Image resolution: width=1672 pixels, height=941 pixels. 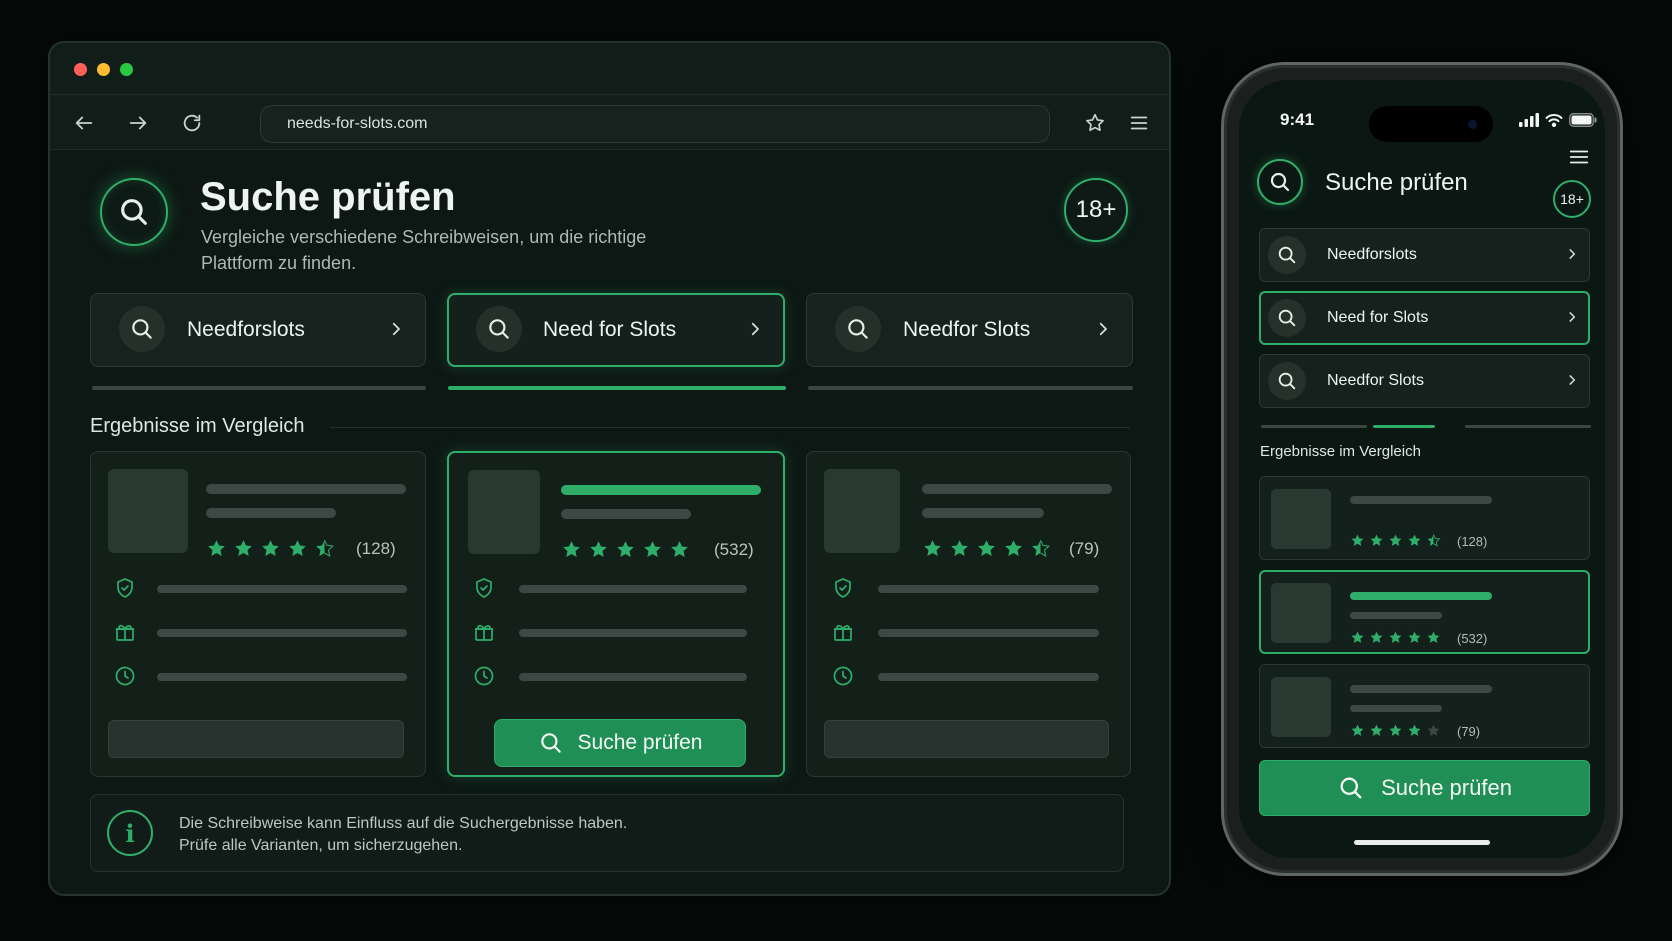 What do you see at coordinates (192, 123) in the screenshot?
I see `reload-icon` at bounding box center [192, 123].